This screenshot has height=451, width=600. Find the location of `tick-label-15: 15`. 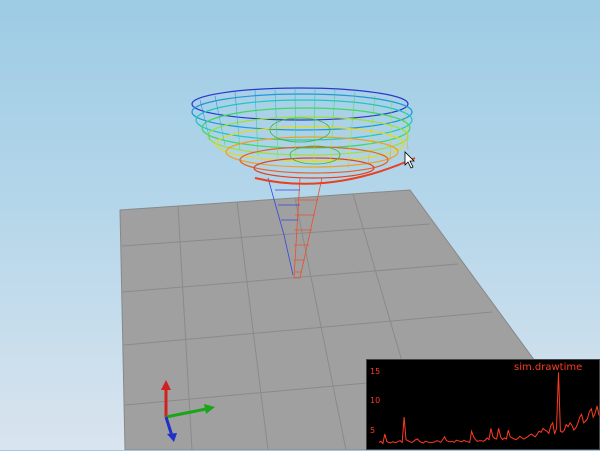

tick-label-15: 15 is located at coordinates (375, 371).